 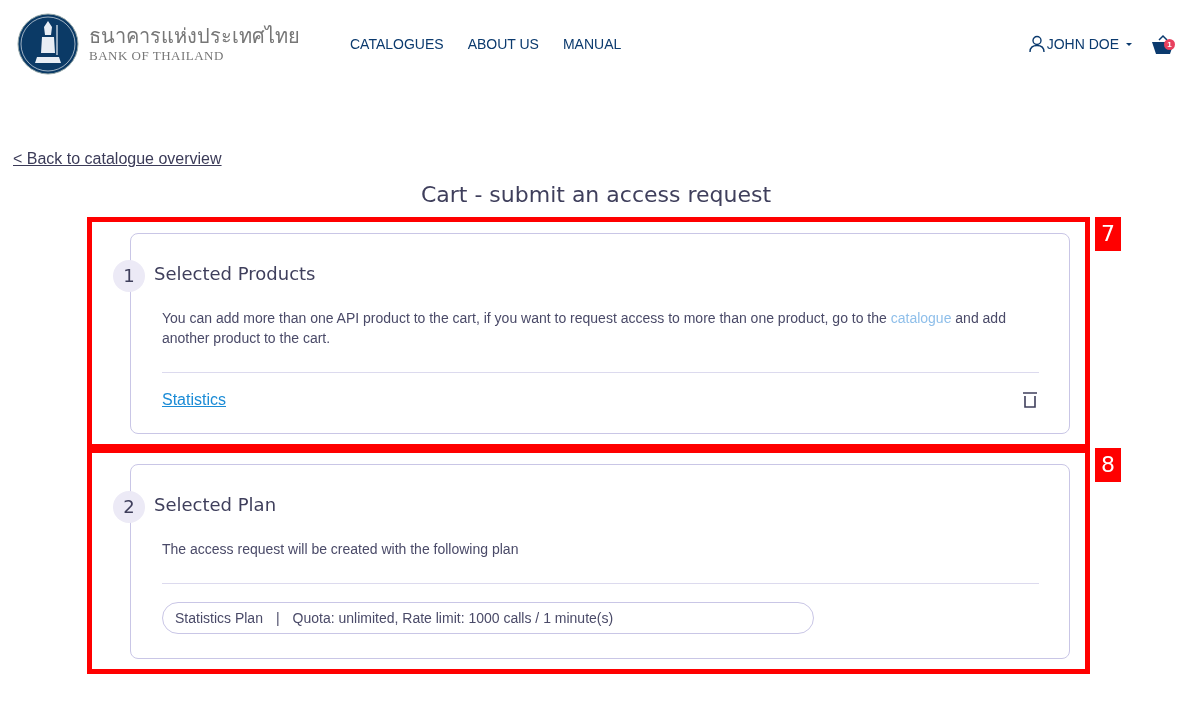 What do you see at coordinates (1108, 465) in the screenshot?
I see `callout-number: 8` at bounding box center [1108, 465].